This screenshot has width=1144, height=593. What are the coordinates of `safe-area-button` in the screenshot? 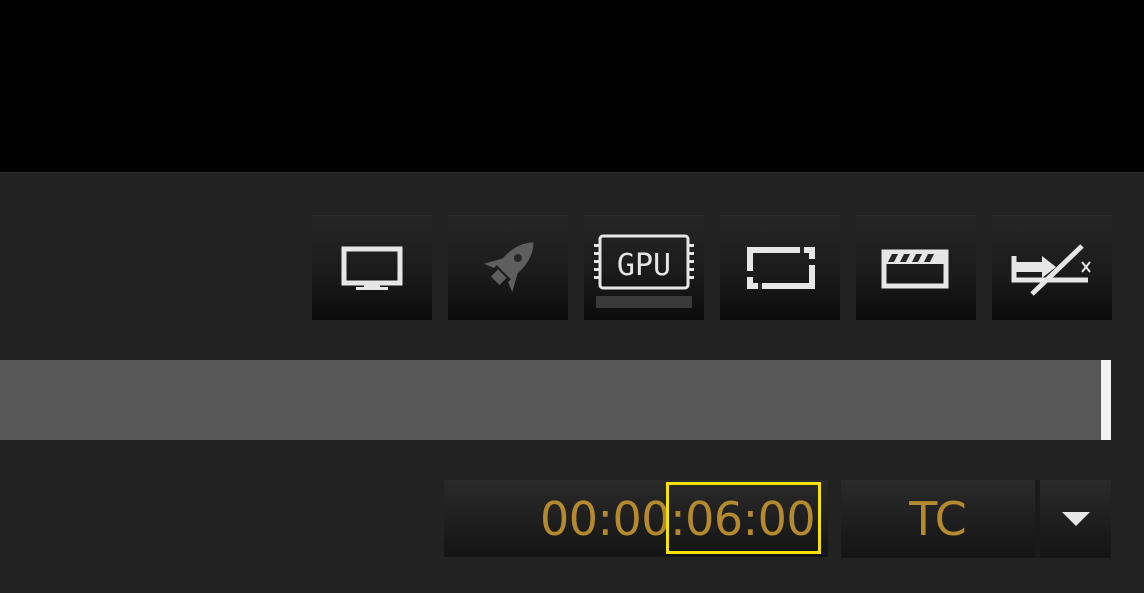 It's located at (780, 267).